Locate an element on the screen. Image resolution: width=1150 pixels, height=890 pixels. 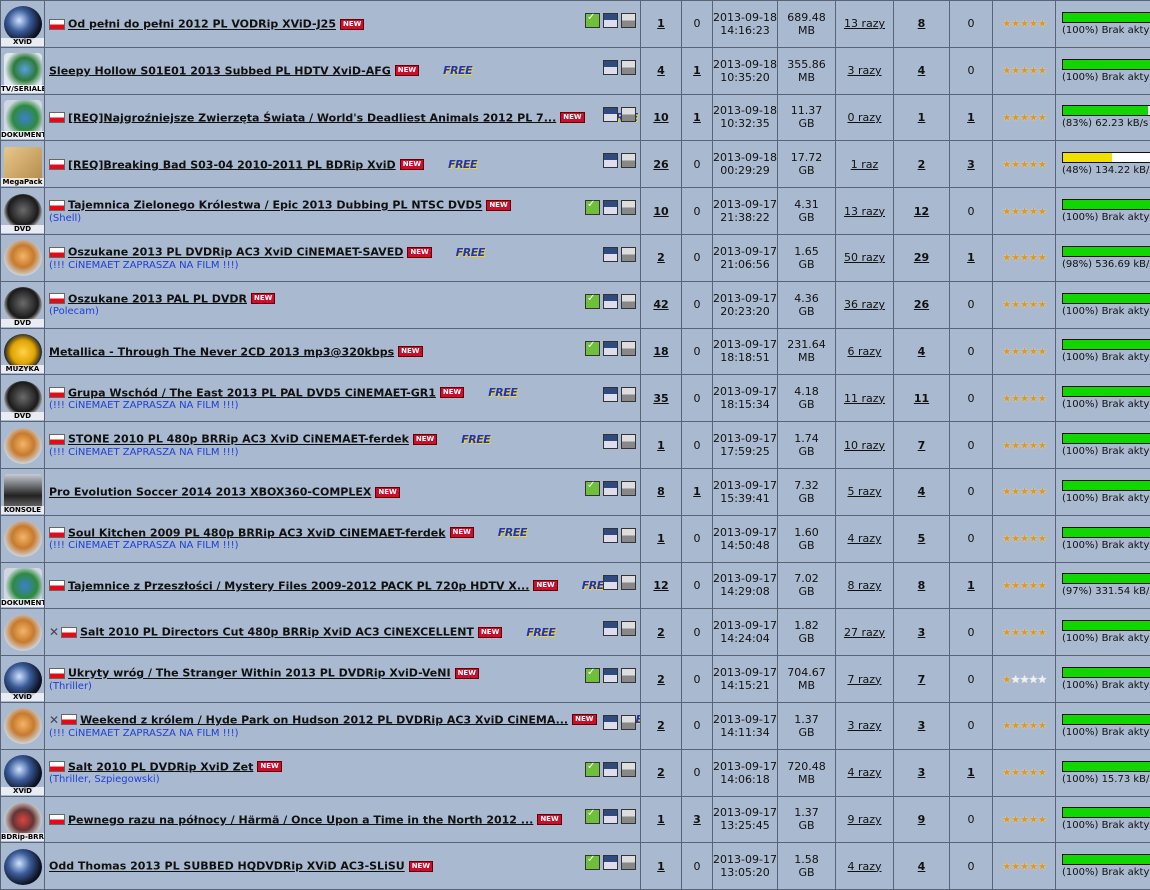
comments-count: 12 is located at coordinates (660, 585).